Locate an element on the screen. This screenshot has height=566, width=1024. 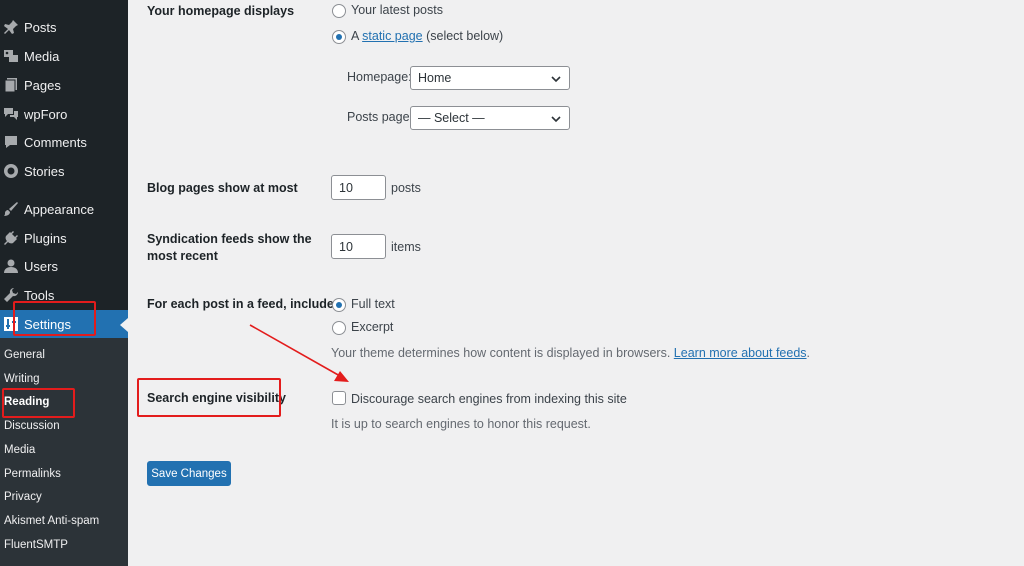
sidebar-item-label: wpForo is located at coordinates (46, 114).